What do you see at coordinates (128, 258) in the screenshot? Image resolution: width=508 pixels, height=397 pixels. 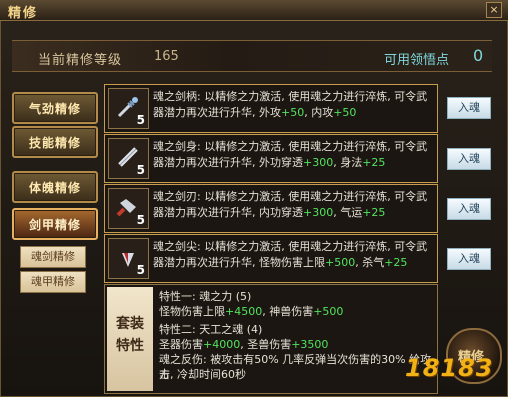 I see `sword-tip-icon: 5` at bounding box center [128, 258].